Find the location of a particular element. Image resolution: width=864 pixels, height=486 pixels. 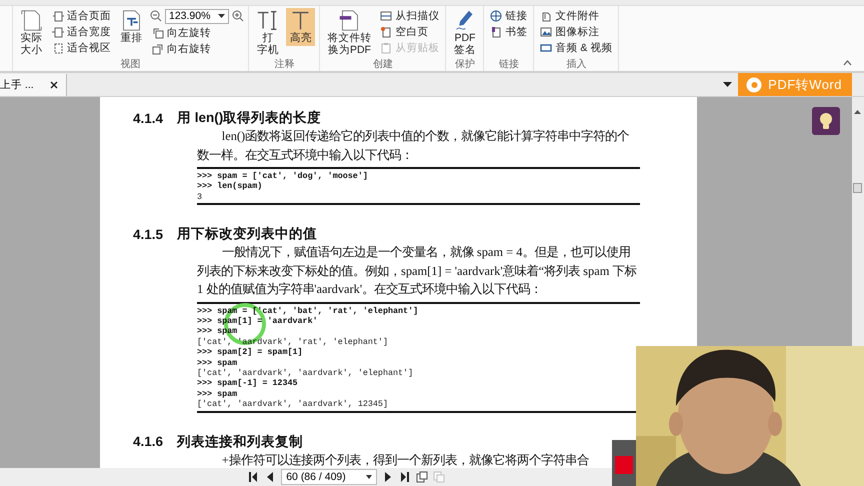

bookmark-icon is located at coordinates (496, 32).